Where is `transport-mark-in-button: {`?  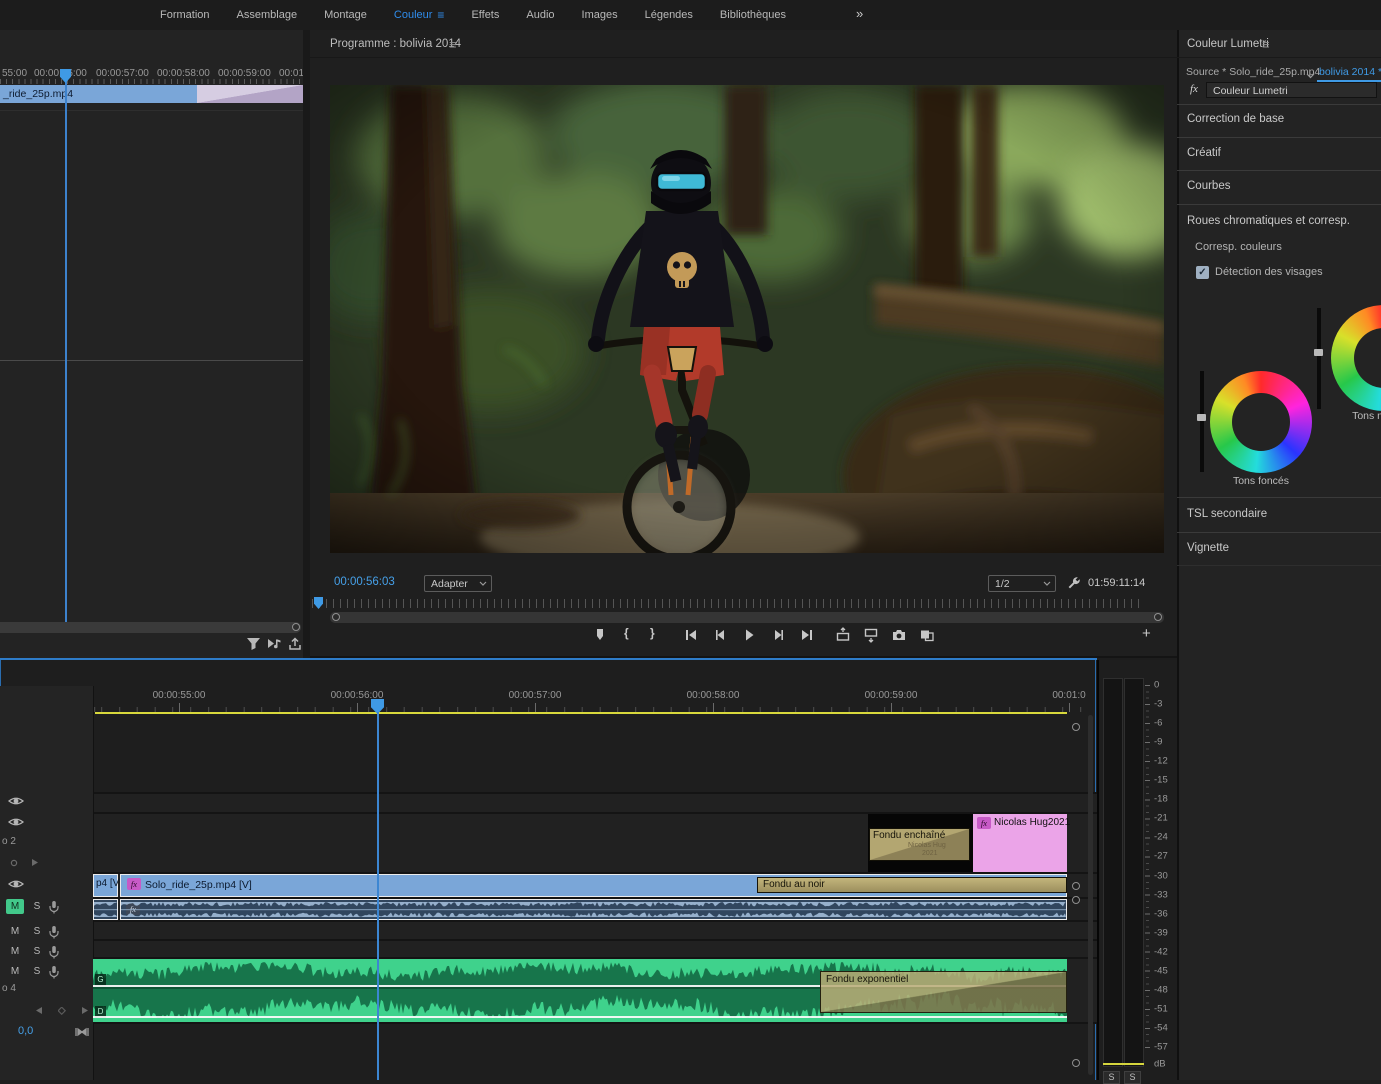
transport-mark-in-button: { is located at coordinates (626, 633).